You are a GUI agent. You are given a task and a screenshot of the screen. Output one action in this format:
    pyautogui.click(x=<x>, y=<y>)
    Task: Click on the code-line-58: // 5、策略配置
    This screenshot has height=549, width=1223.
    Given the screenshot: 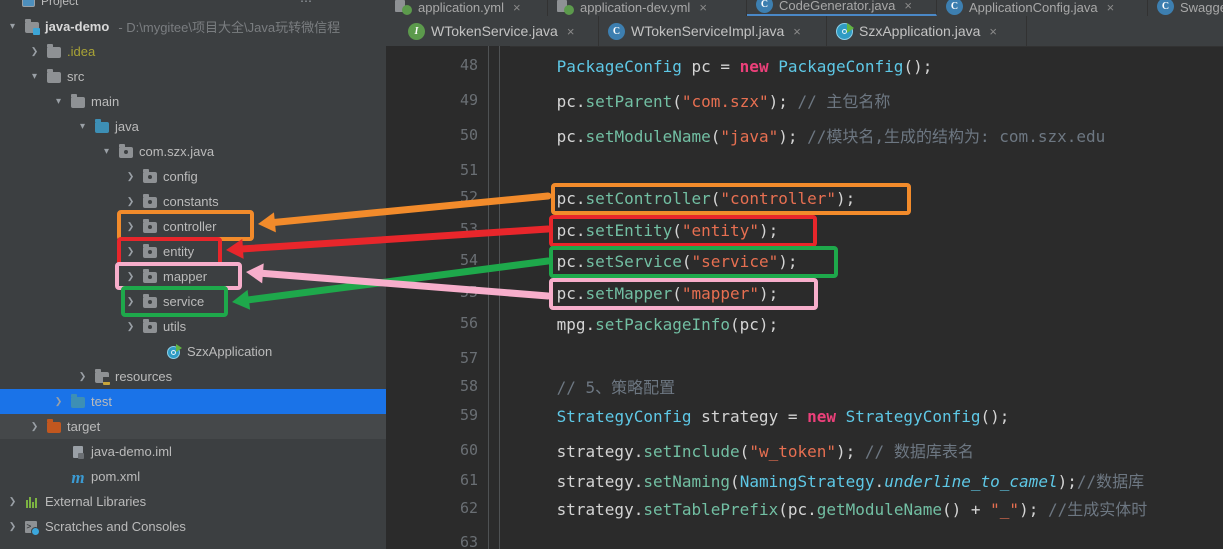 What is the action you would take?
    pyautogui.click(x=611, y=387)
    